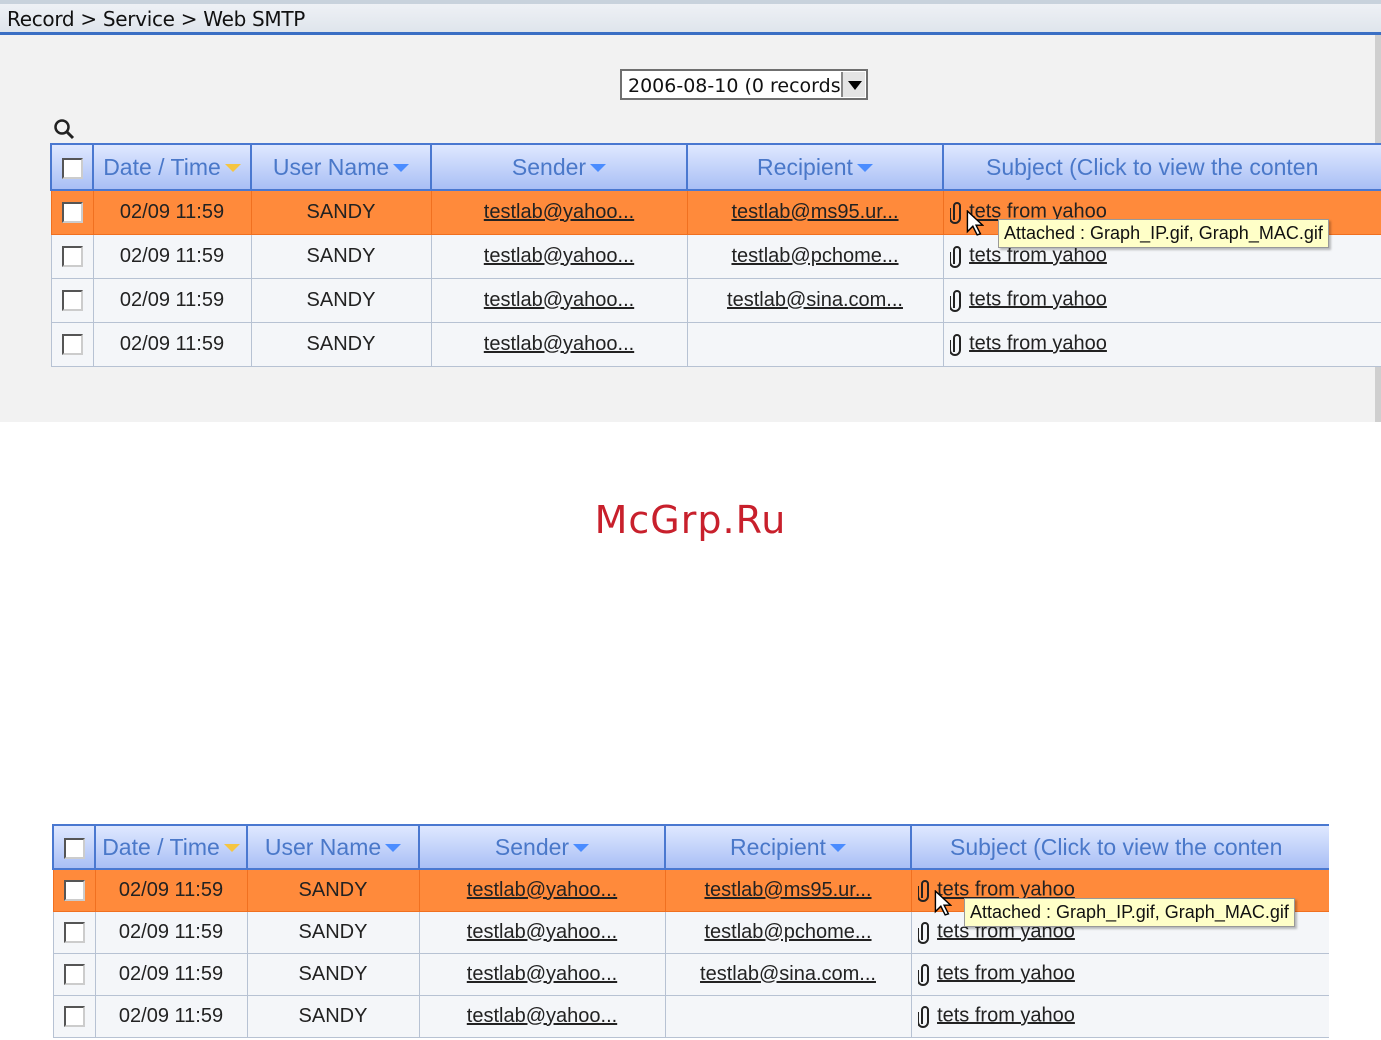 The width and height of the screenshot is (1381, 1040). I want to click on breadcrumb-bar: Record > Service > Web SMTP, so click(690, 19).